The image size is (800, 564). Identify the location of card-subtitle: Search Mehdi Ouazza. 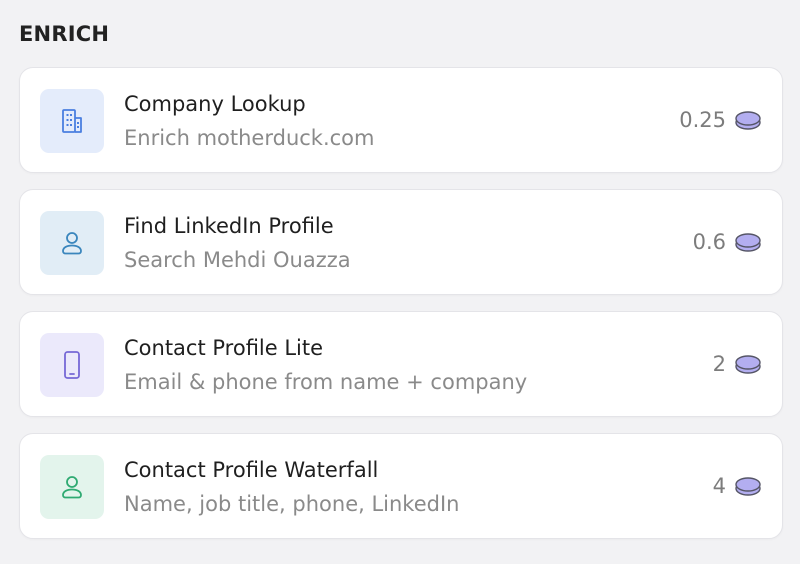
(237, 260).